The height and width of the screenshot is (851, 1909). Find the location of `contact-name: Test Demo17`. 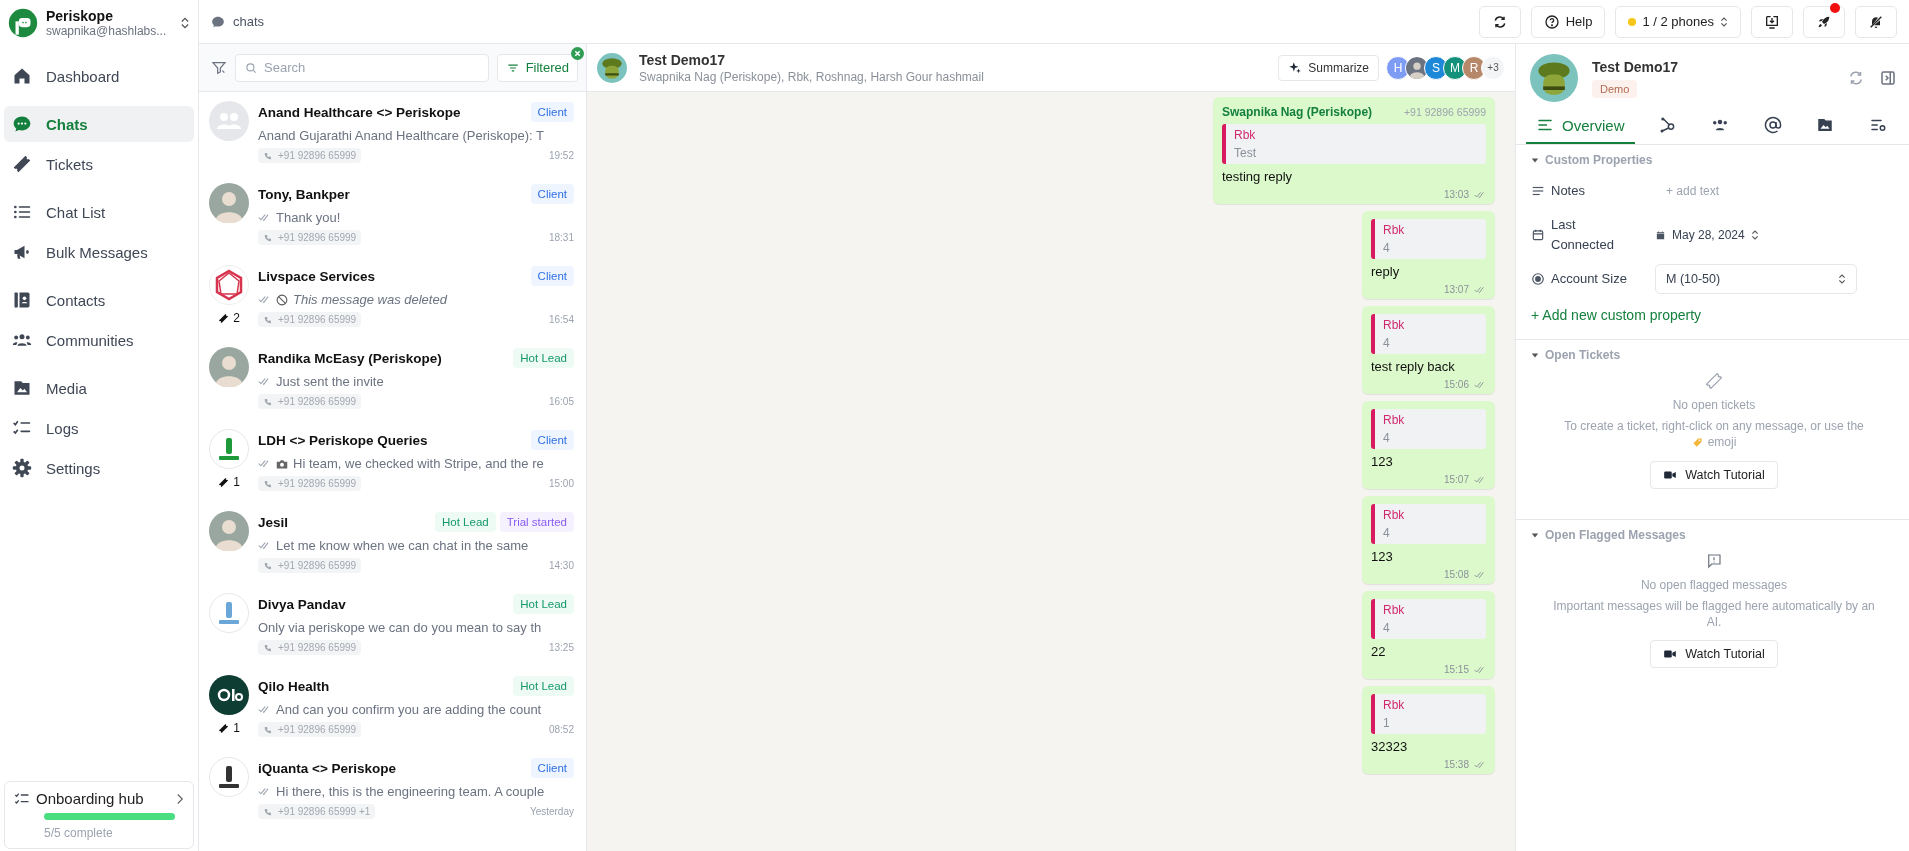

contact-name: Test Demo17 is located at coordinates (1635, 66).